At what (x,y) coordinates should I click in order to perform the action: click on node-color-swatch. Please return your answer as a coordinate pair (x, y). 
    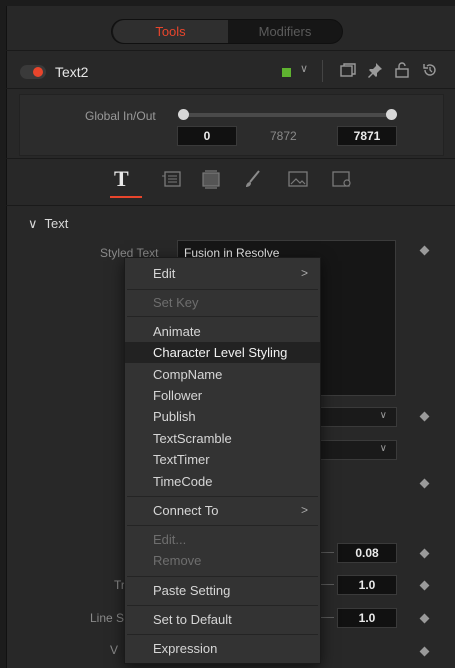
    Looking at the image, I should click on (286, 72).